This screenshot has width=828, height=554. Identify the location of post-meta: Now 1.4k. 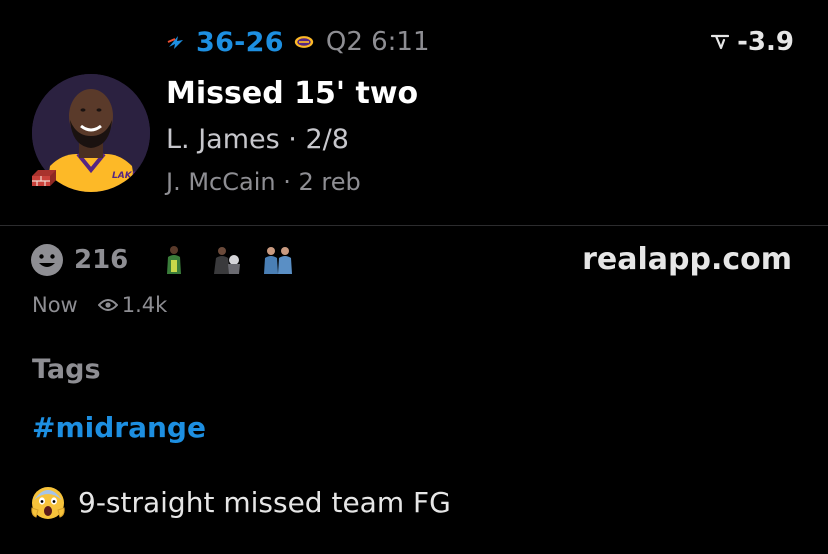
(99, 305).